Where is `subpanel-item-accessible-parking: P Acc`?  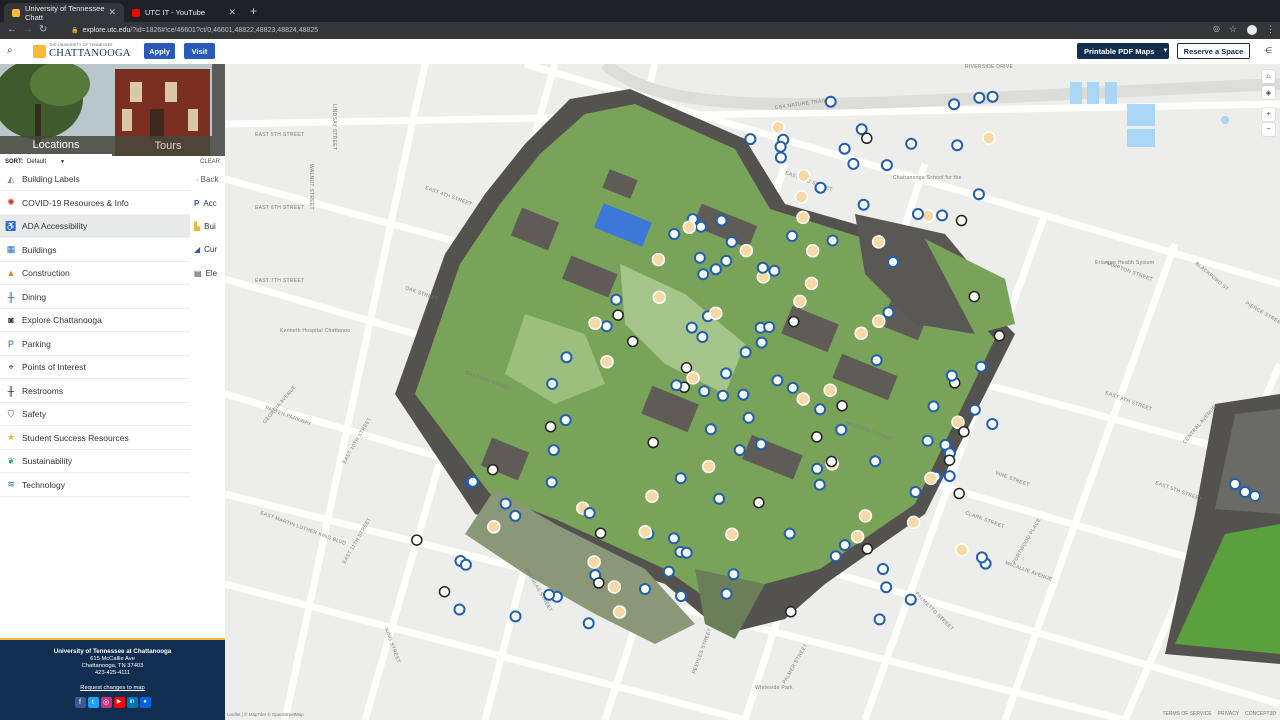 subpanel-item-accessible-parking: P Acc is located at coordinates (209, 203).